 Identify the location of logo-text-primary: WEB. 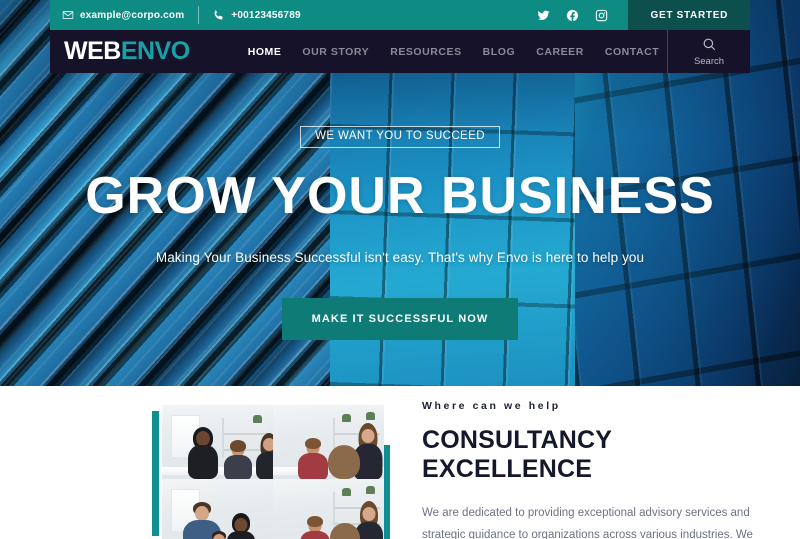
(92, 51).